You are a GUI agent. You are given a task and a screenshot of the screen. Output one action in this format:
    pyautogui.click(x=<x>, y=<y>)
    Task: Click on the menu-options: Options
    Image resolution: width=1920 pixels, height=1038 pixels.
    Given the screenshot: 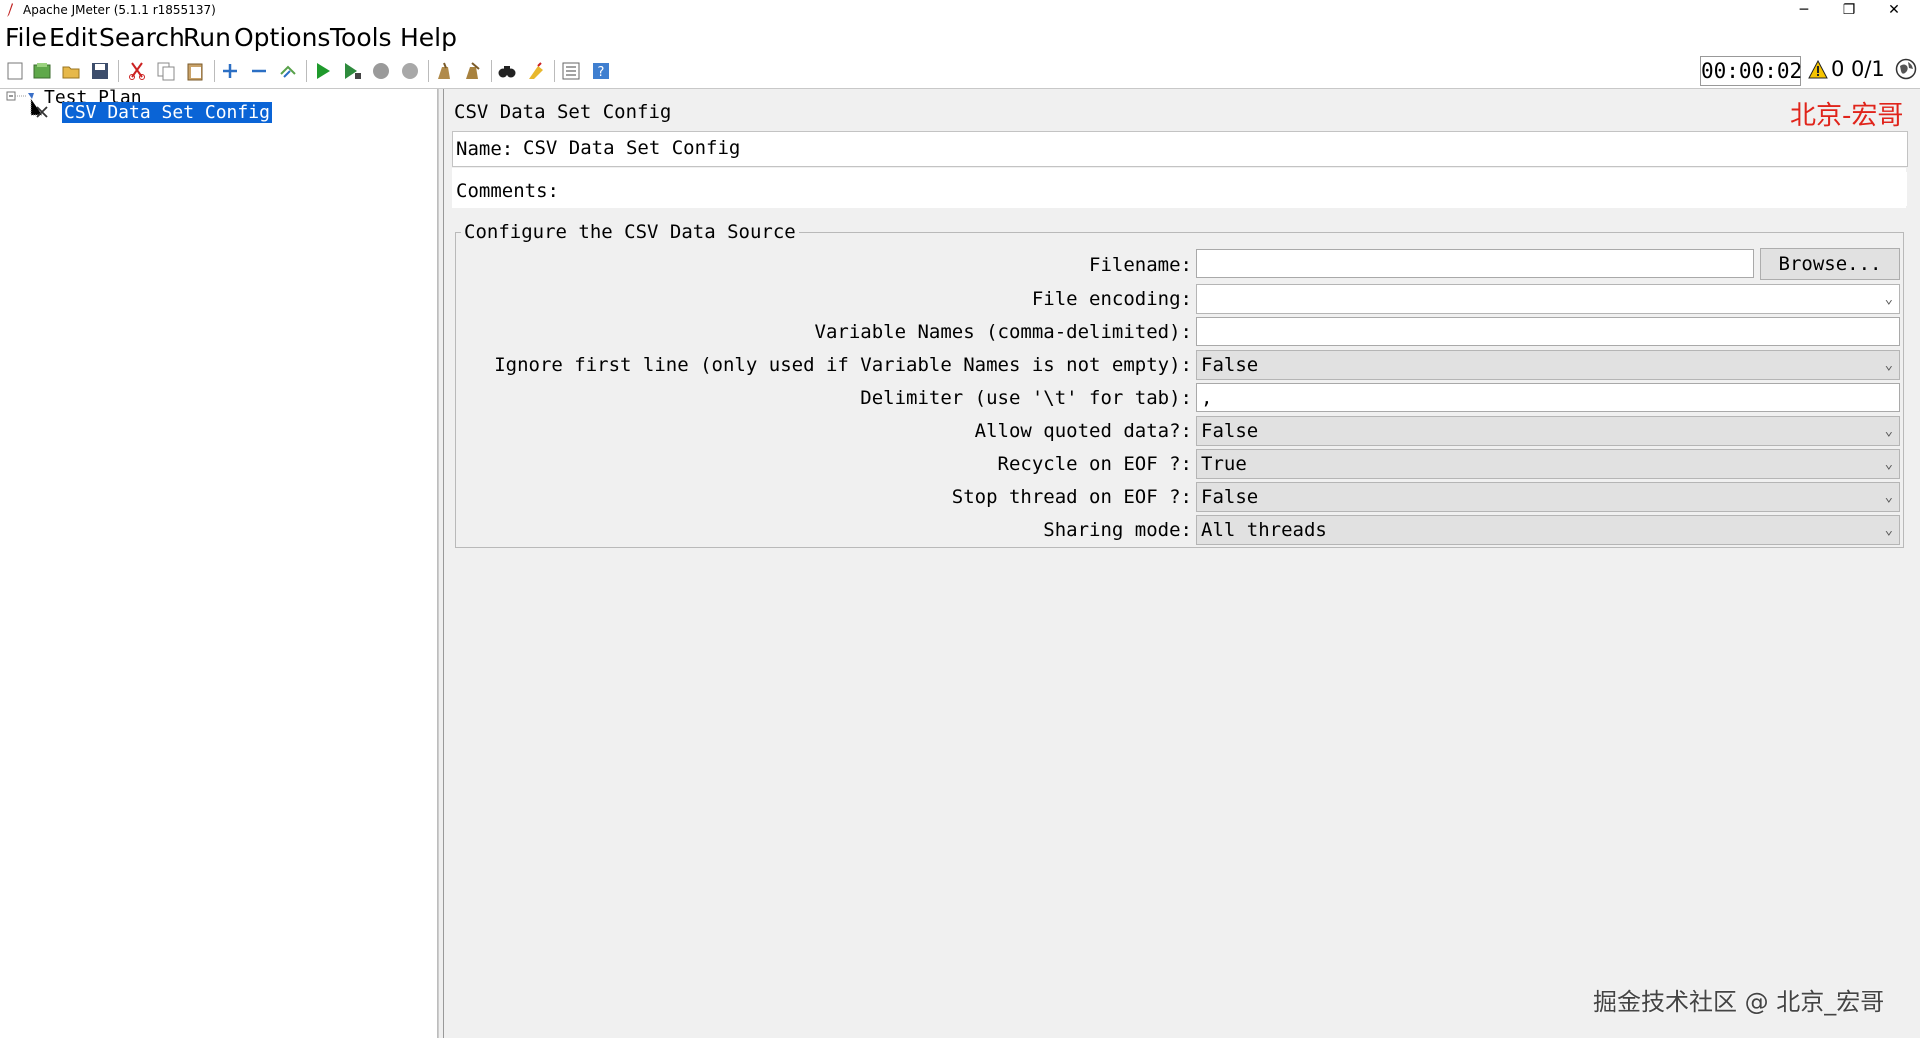 What is the action you would take?
    pyautogui.click(x=282, y=37)
    